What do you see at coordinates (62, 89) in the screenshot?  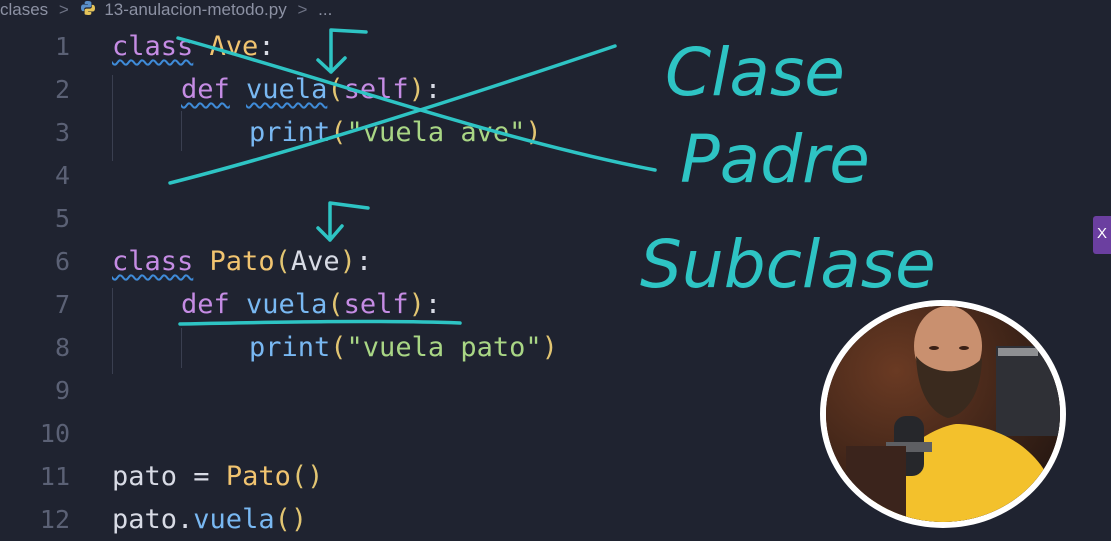 I see `line-number: 2` at bounding box center [62, 89].